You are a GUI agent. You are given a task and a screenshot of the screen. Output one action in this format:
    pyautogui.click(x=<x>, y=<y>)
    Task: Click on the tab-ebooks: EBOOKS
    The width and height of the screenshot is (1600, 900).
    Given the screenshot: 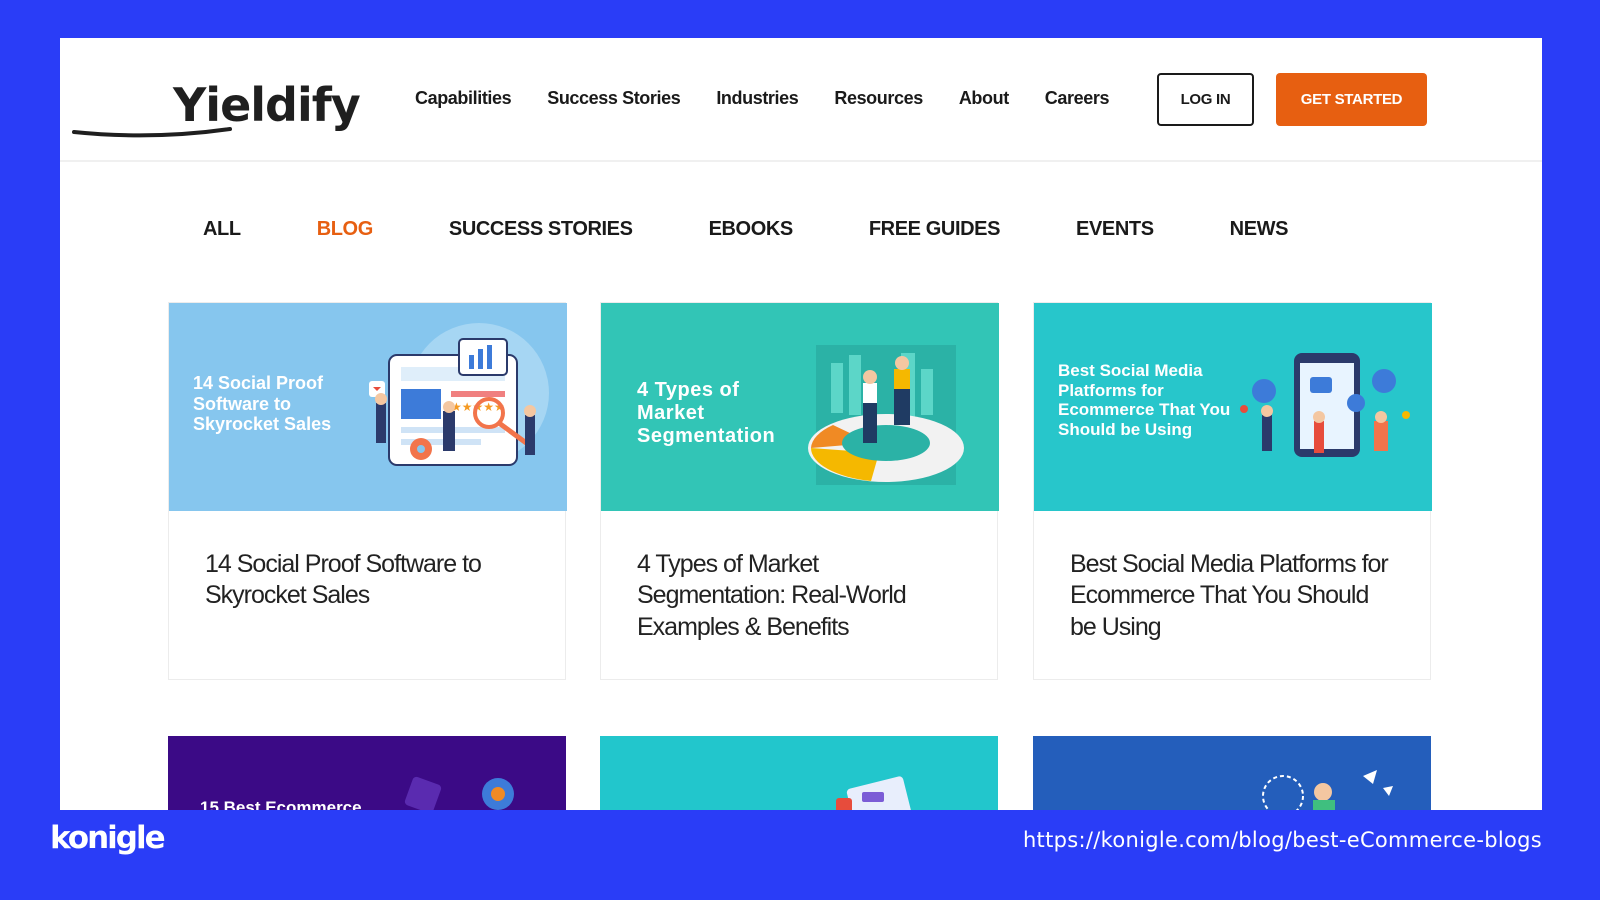 What is the action you would take?
    pyautogui.click(x=751, y=229)
    